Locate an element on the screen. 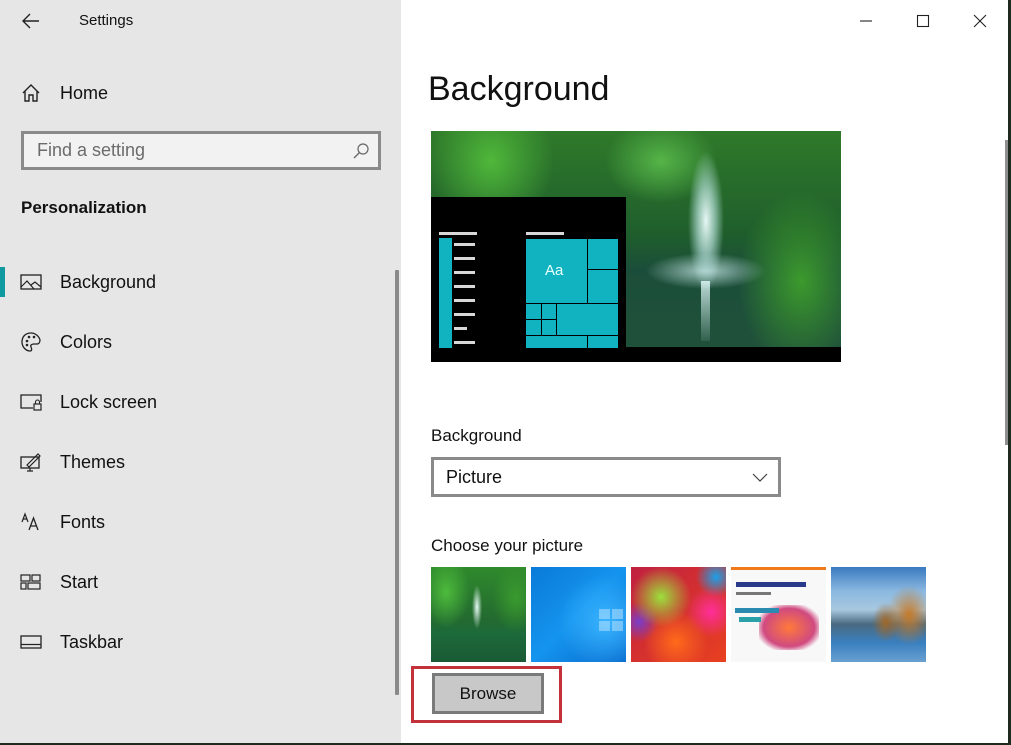 This screenshot has height=745, width=1011. background-preview: Aa is located at coordinates (636, 246).